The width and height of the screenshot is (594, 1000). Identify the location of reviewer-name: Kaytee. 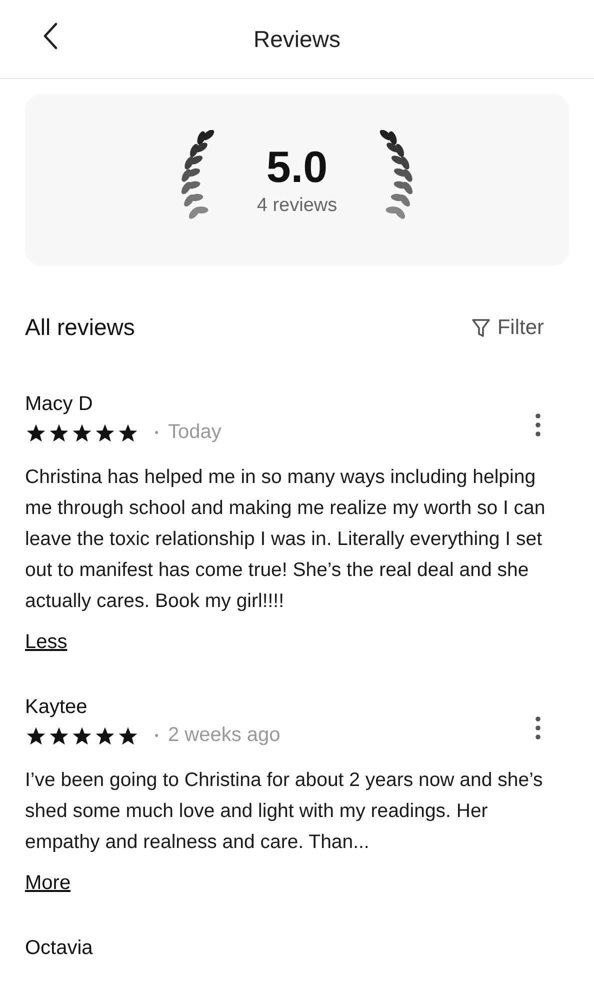
(56, 707).